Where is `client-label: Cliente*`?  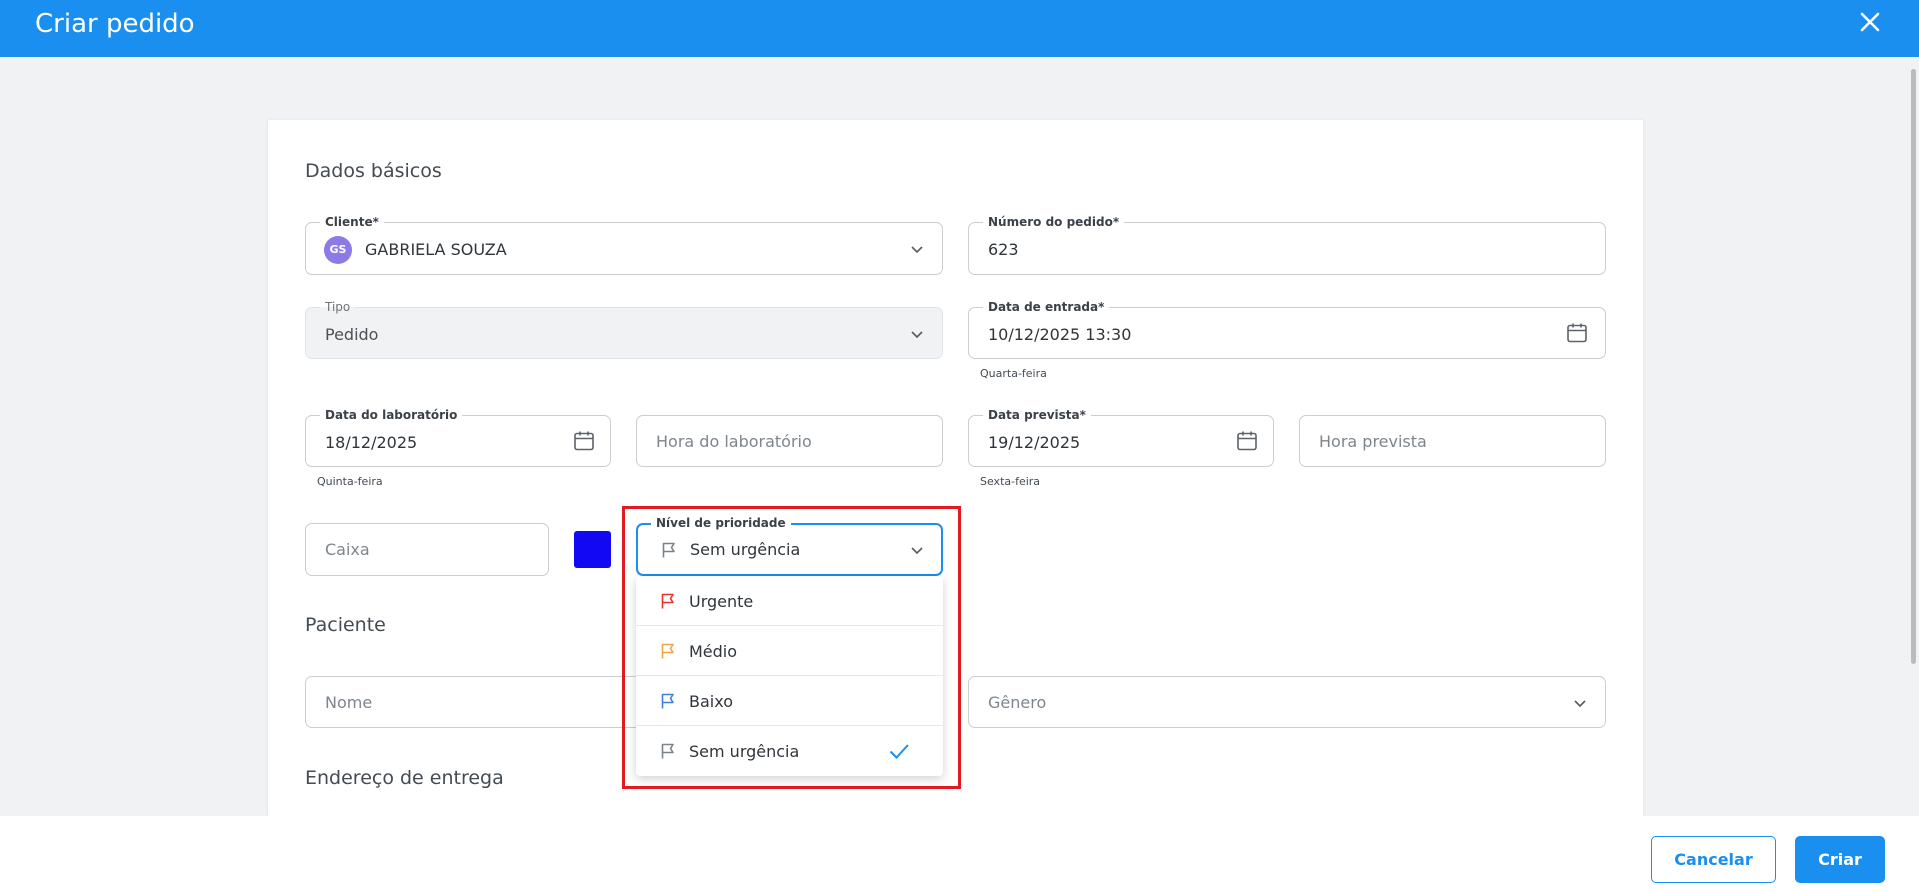 client-label: Cliente* is located at coordinates (352, 222).